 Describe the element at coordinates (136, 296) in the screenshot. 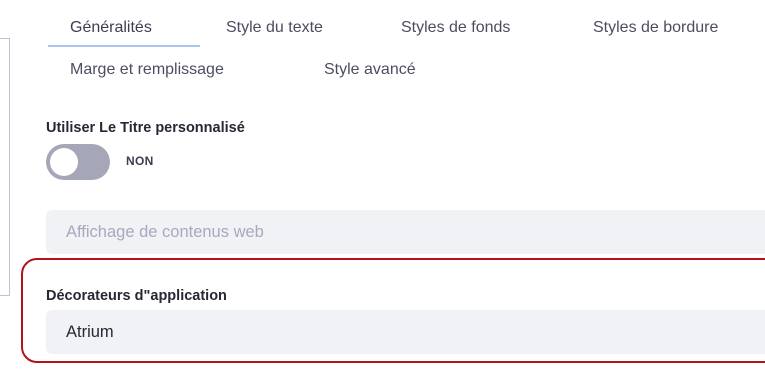

I see `decorator-label: Décorateurs d"application` at that location.